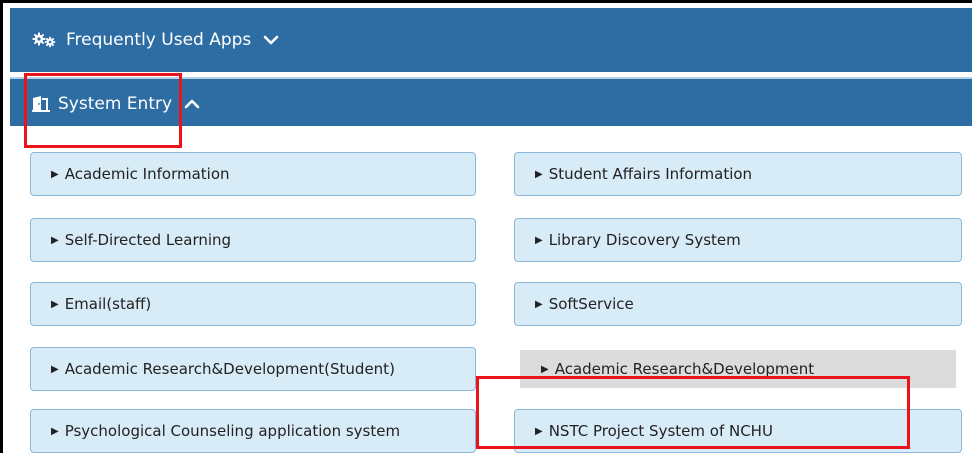  Describe the element at coordinates (108, 304) in the screenshot. I see `tile-label: Email(staff)` at that location.